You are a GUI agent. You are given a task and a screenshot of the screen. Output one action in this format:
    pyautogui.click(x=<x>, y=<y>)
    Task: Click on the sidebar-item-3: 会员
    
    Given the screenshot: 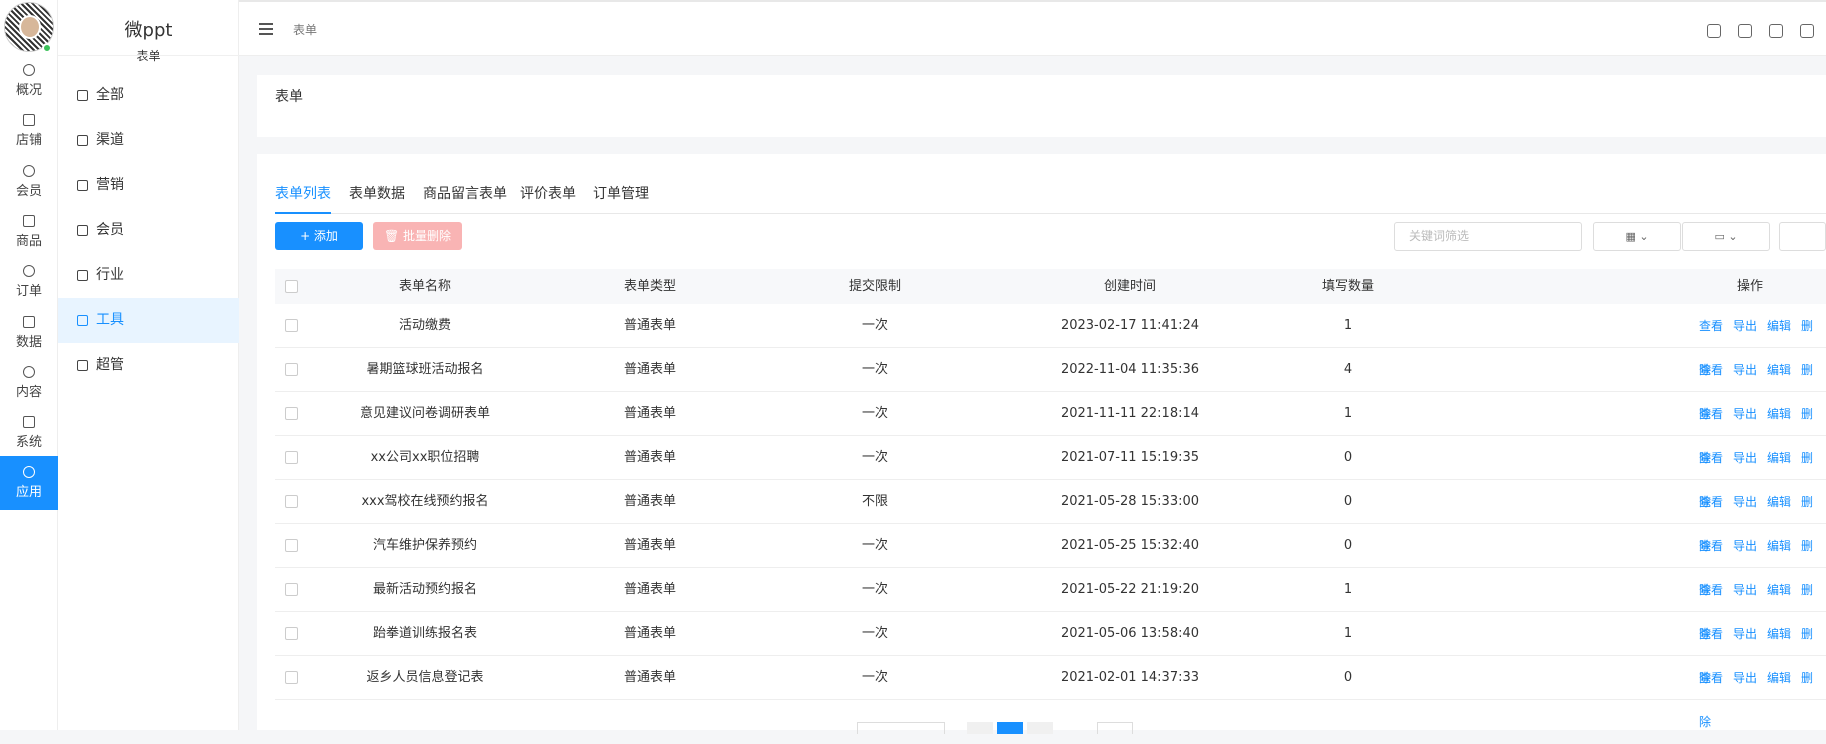 What is the action you would take?
    pyautogui.click(x=148, y=230)
    